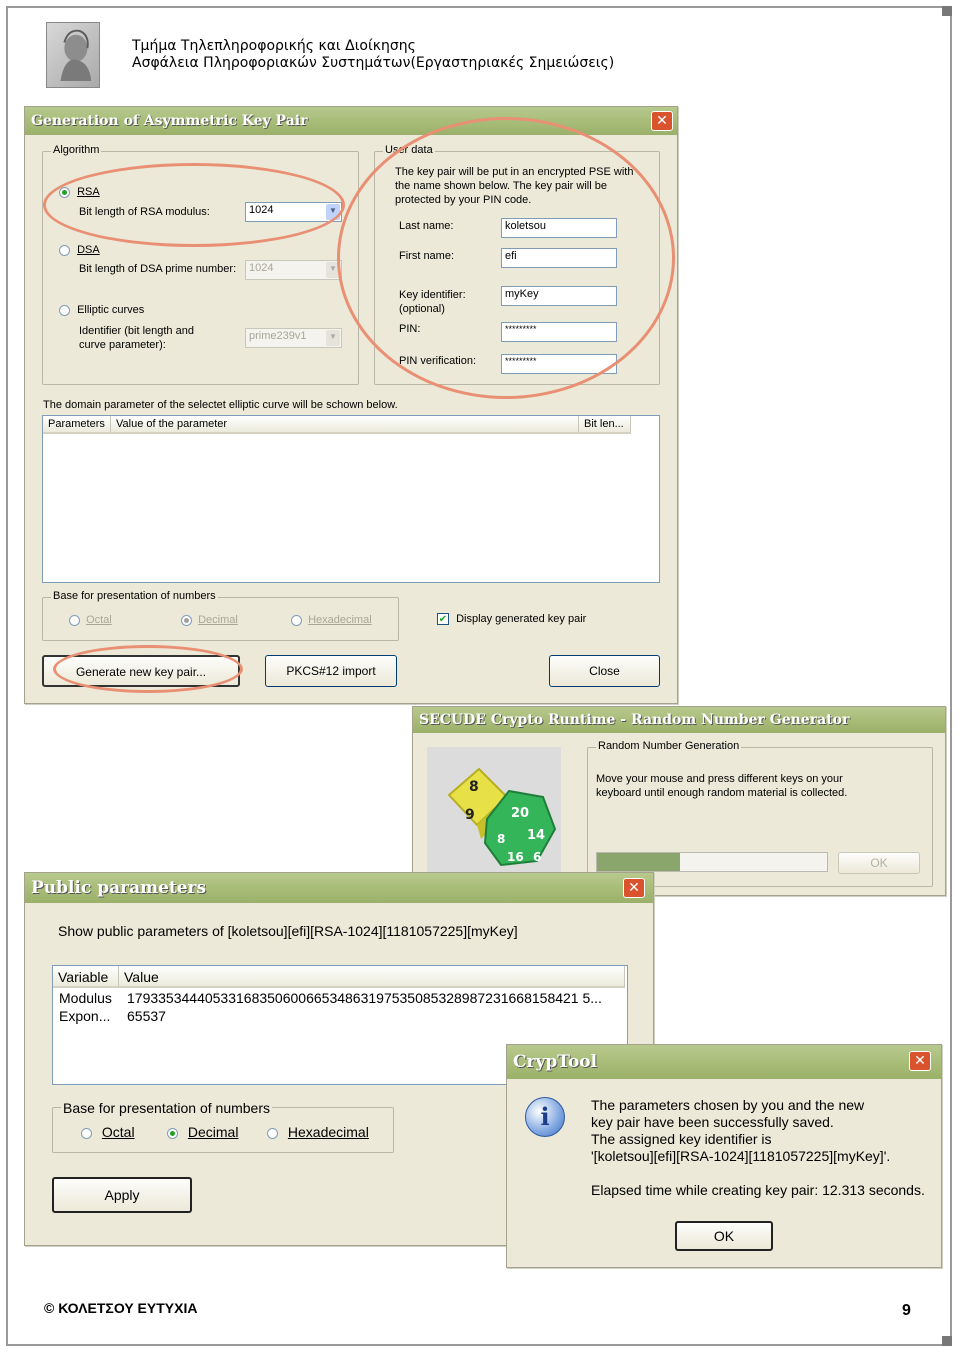 The width and height of the screenshot is (960, 1356). I want to click on row-variable: Modulus, so click(85, 998).